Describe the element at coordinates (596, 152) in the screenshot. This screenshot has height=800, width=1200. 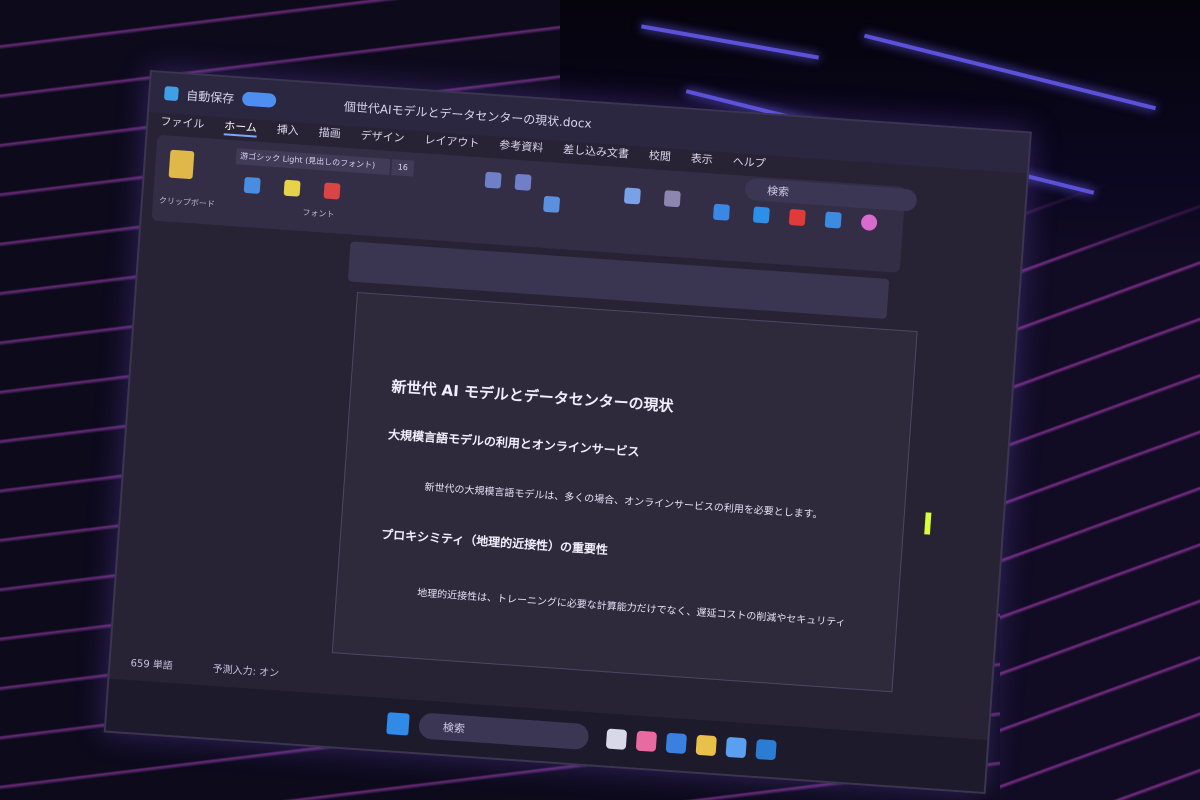
I see `tab-mailings: 差し込み文書` at that location.